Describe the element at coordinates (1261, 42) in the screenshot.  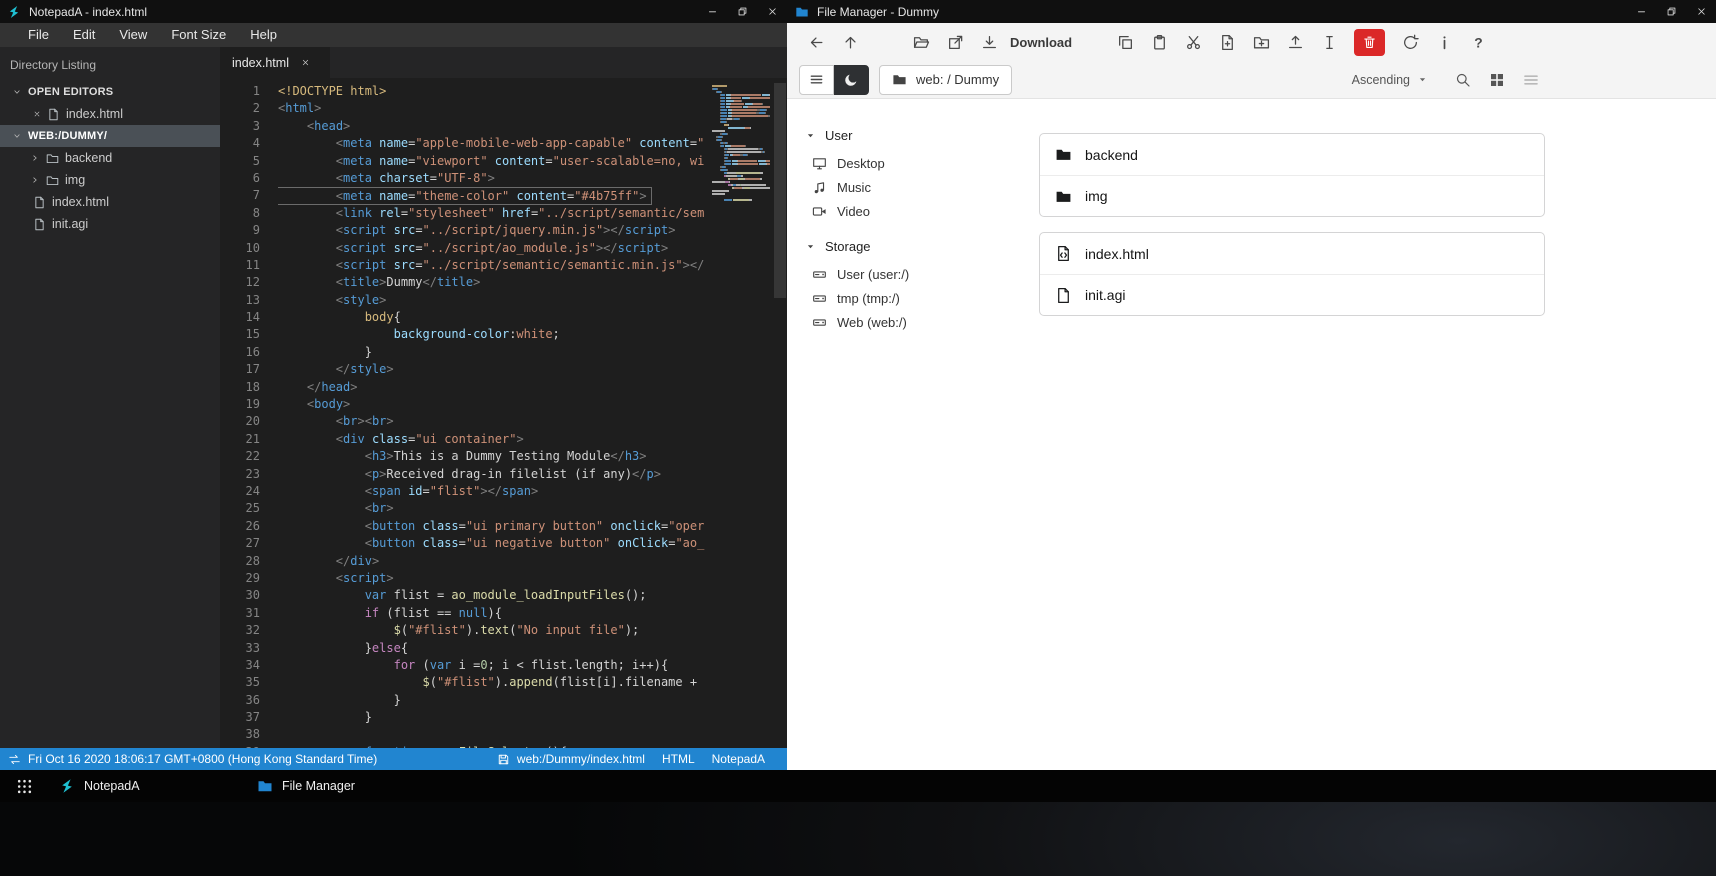
I see `new-folder-button` at that location.